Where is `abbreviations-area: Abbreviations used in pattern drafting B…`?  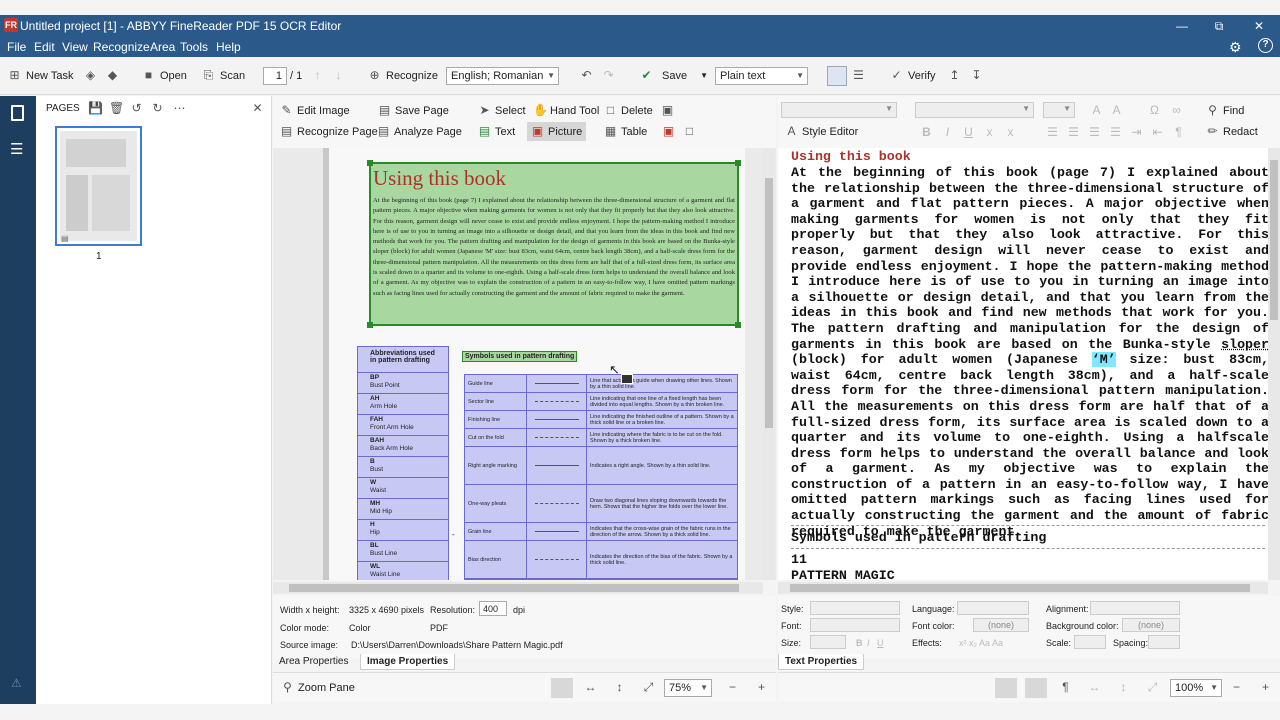
abbreviations-area: Abbreviations used in pattern drafting B… is located at coordinates (403, 463).